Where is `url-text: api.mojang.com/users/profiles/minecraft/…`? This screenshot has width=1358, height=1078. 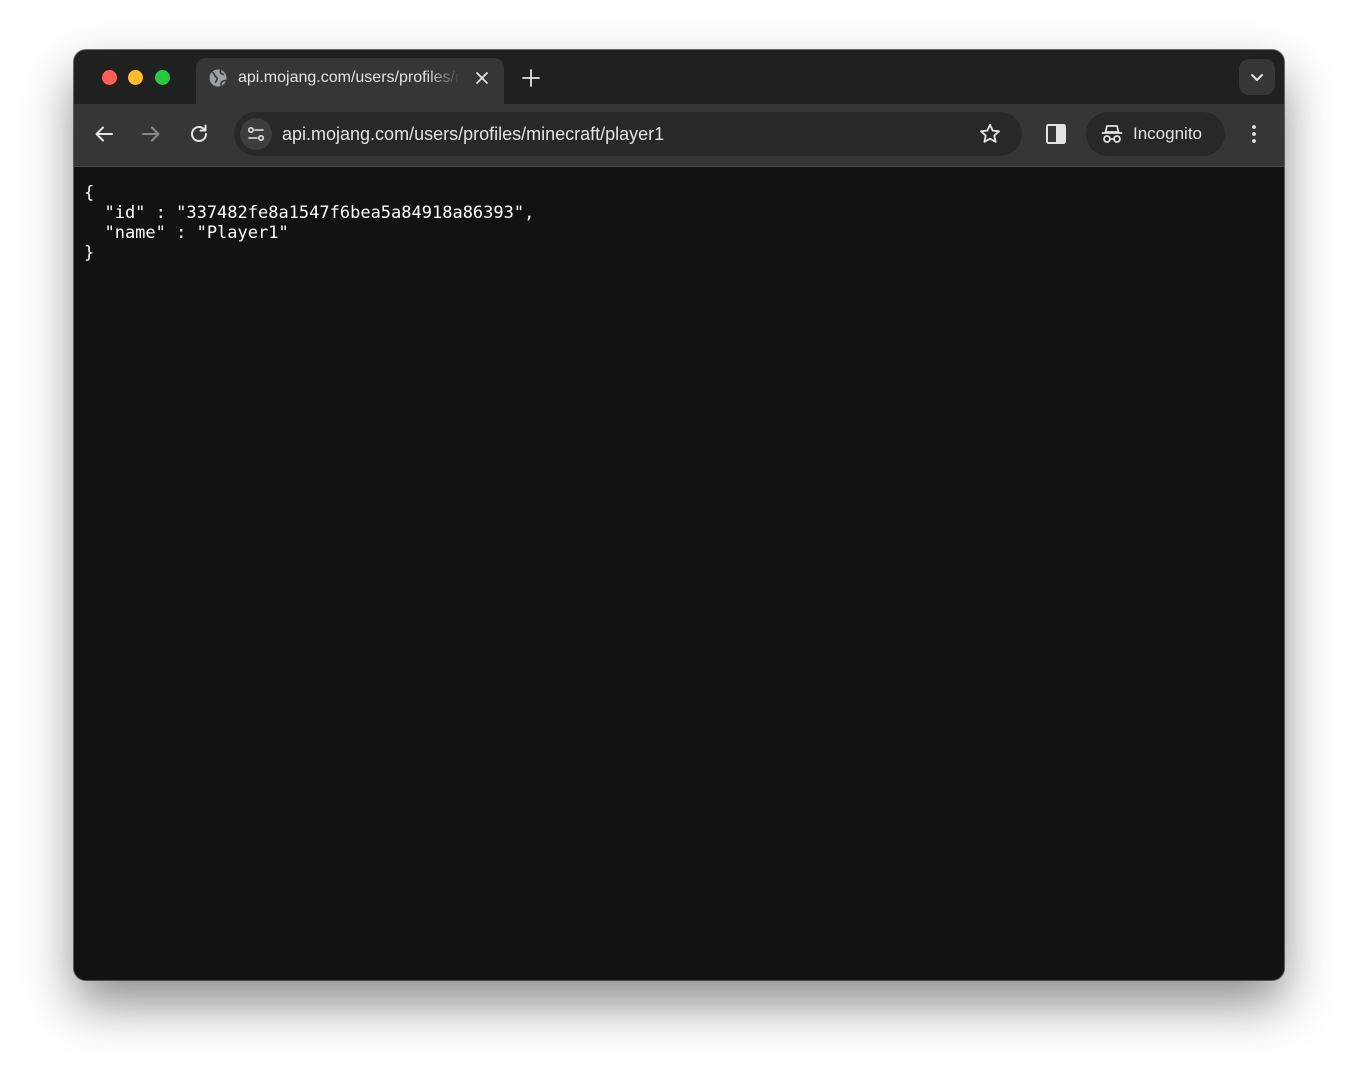
url-text: api.mojang.com/users/profiles/minecraft/… is located at coordinates (473, 134).